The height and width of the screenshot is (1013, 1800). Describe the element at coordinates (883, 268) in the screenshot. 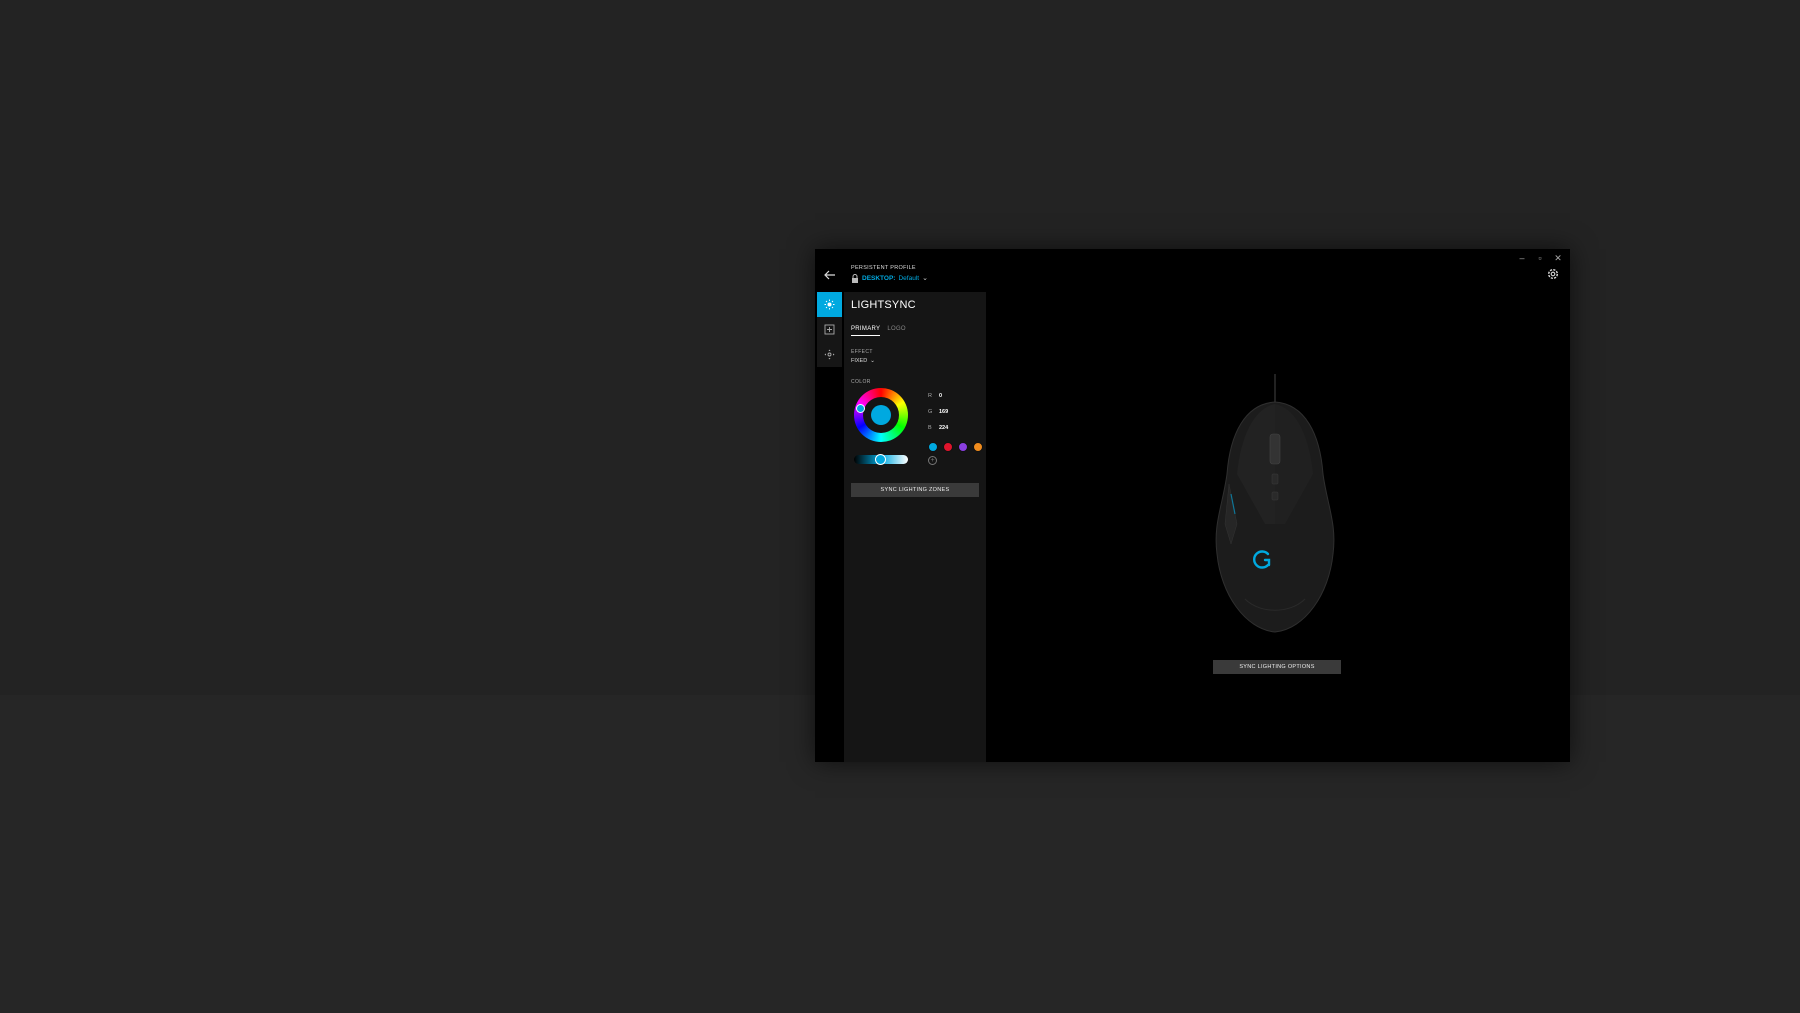

I see `profile-label: PERSISTENT PROFILE` at that location.